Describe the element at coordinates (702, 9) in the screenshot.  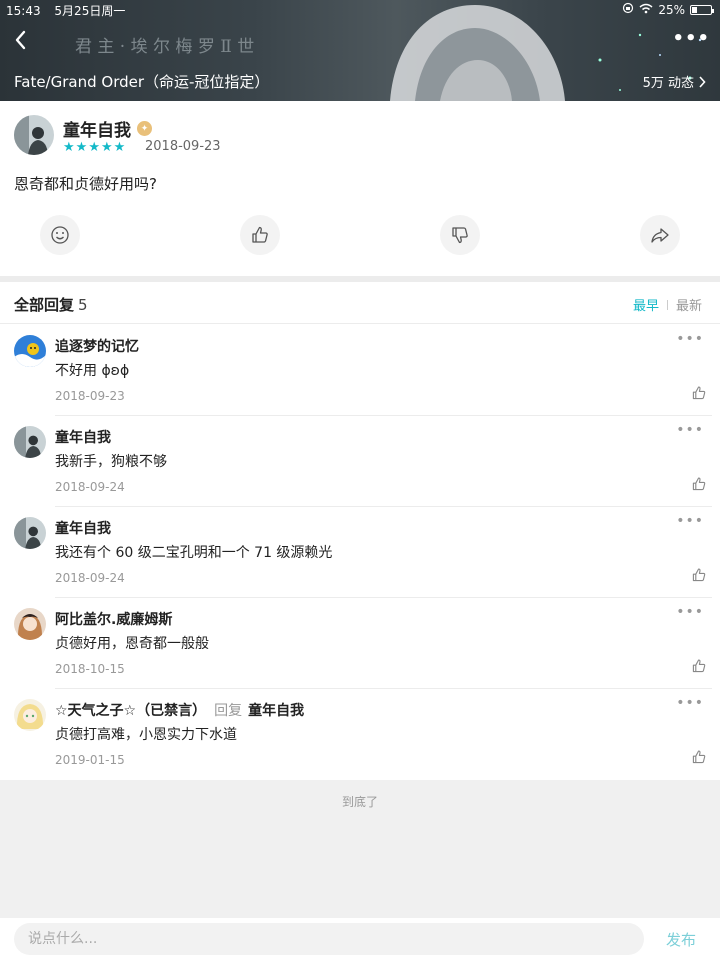
I see `battery-icon` at that location.